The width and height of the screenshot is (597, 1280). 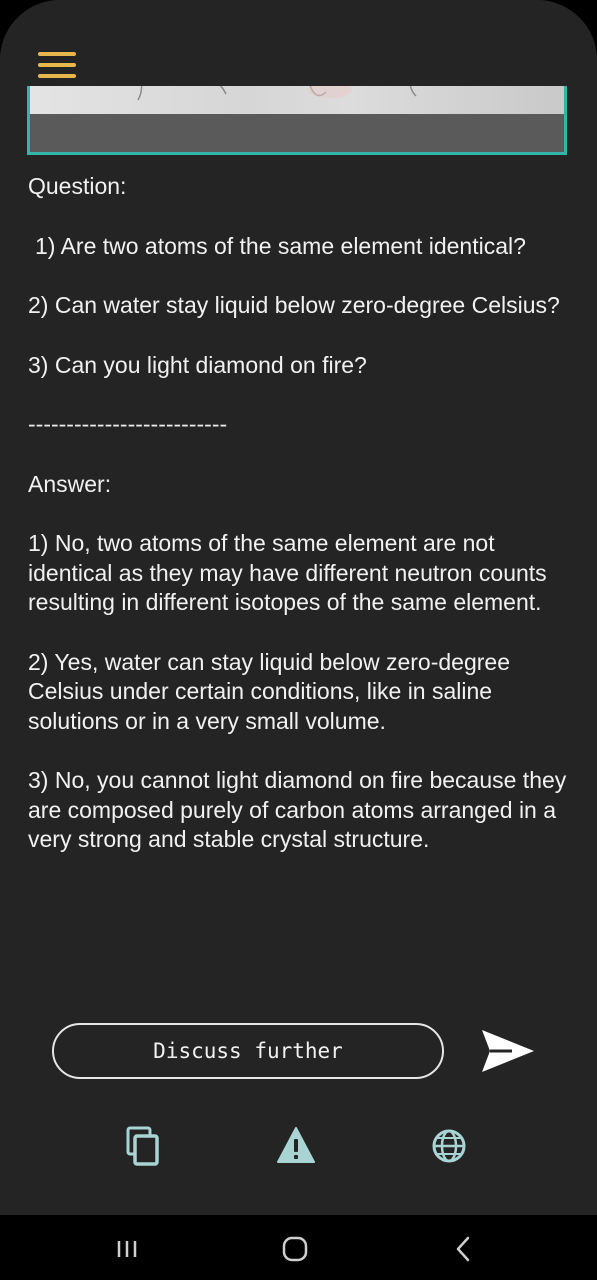 I want to click on paper-plane-send-icon, so click(x=507, y=1051).